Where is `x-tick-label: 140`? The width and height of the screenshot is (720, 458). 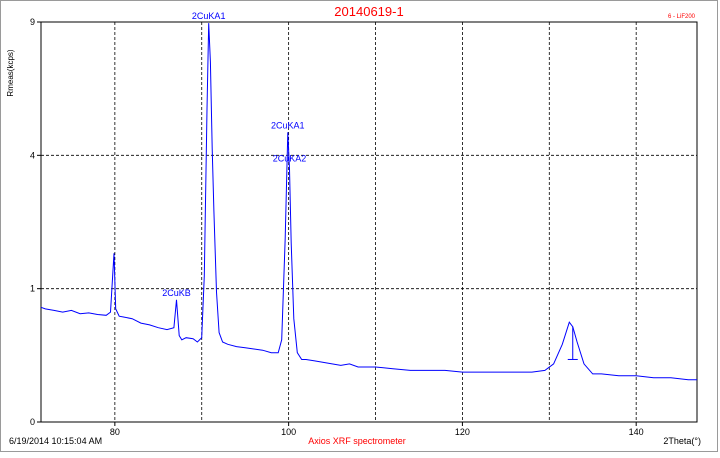
x-tick-label: 140 is located at coordinates (636, 432).